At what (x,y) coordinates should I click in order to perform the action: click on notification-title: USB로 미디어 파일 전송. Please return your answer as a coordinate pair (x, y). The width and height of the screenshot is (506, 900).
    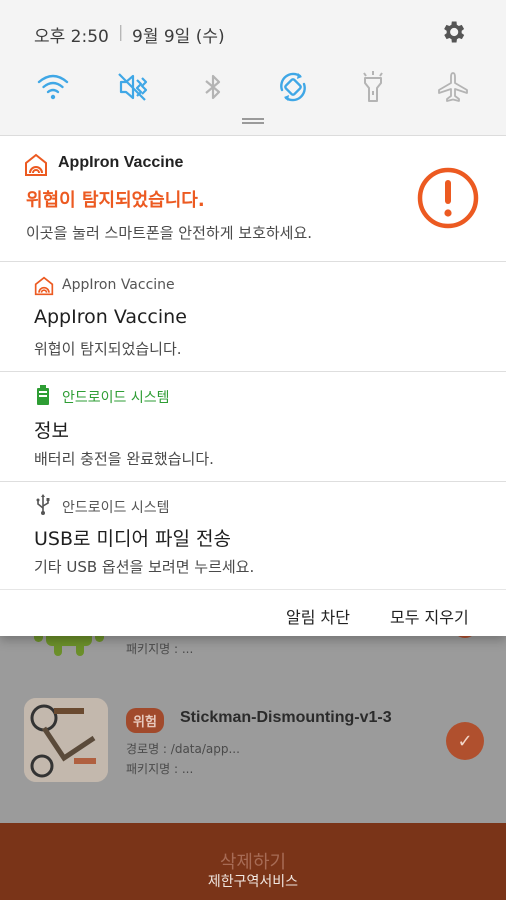
    Looking at the image, I should click on (132, 539).